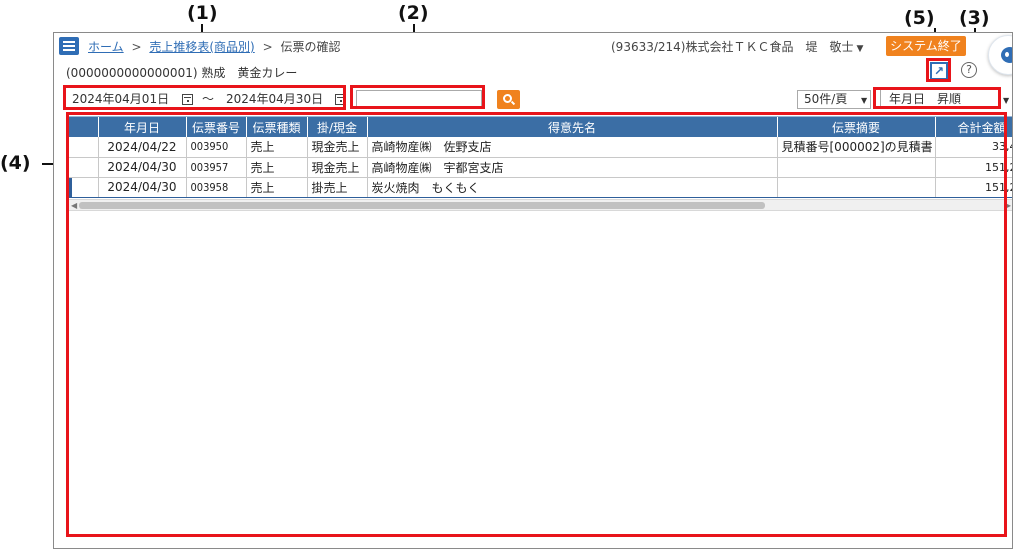  I want to click on search-button, so click(508, 99).